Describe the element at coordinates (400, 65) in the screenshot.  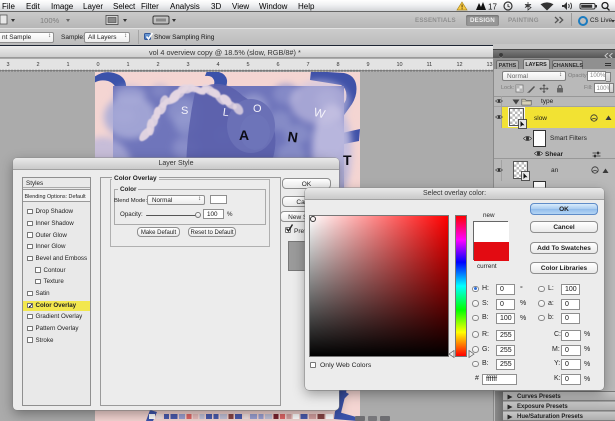
I see `svg-text: 10` at that location.